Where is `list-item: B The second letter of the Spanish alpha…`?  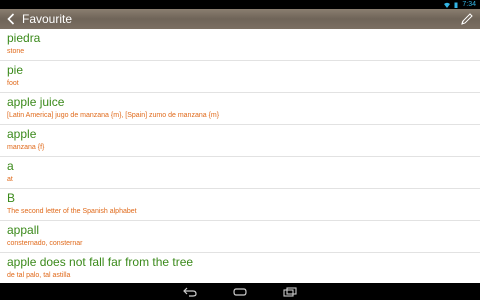
list-item: B The second letter of the Spanish alpha… is located at coordinates (240, 205).